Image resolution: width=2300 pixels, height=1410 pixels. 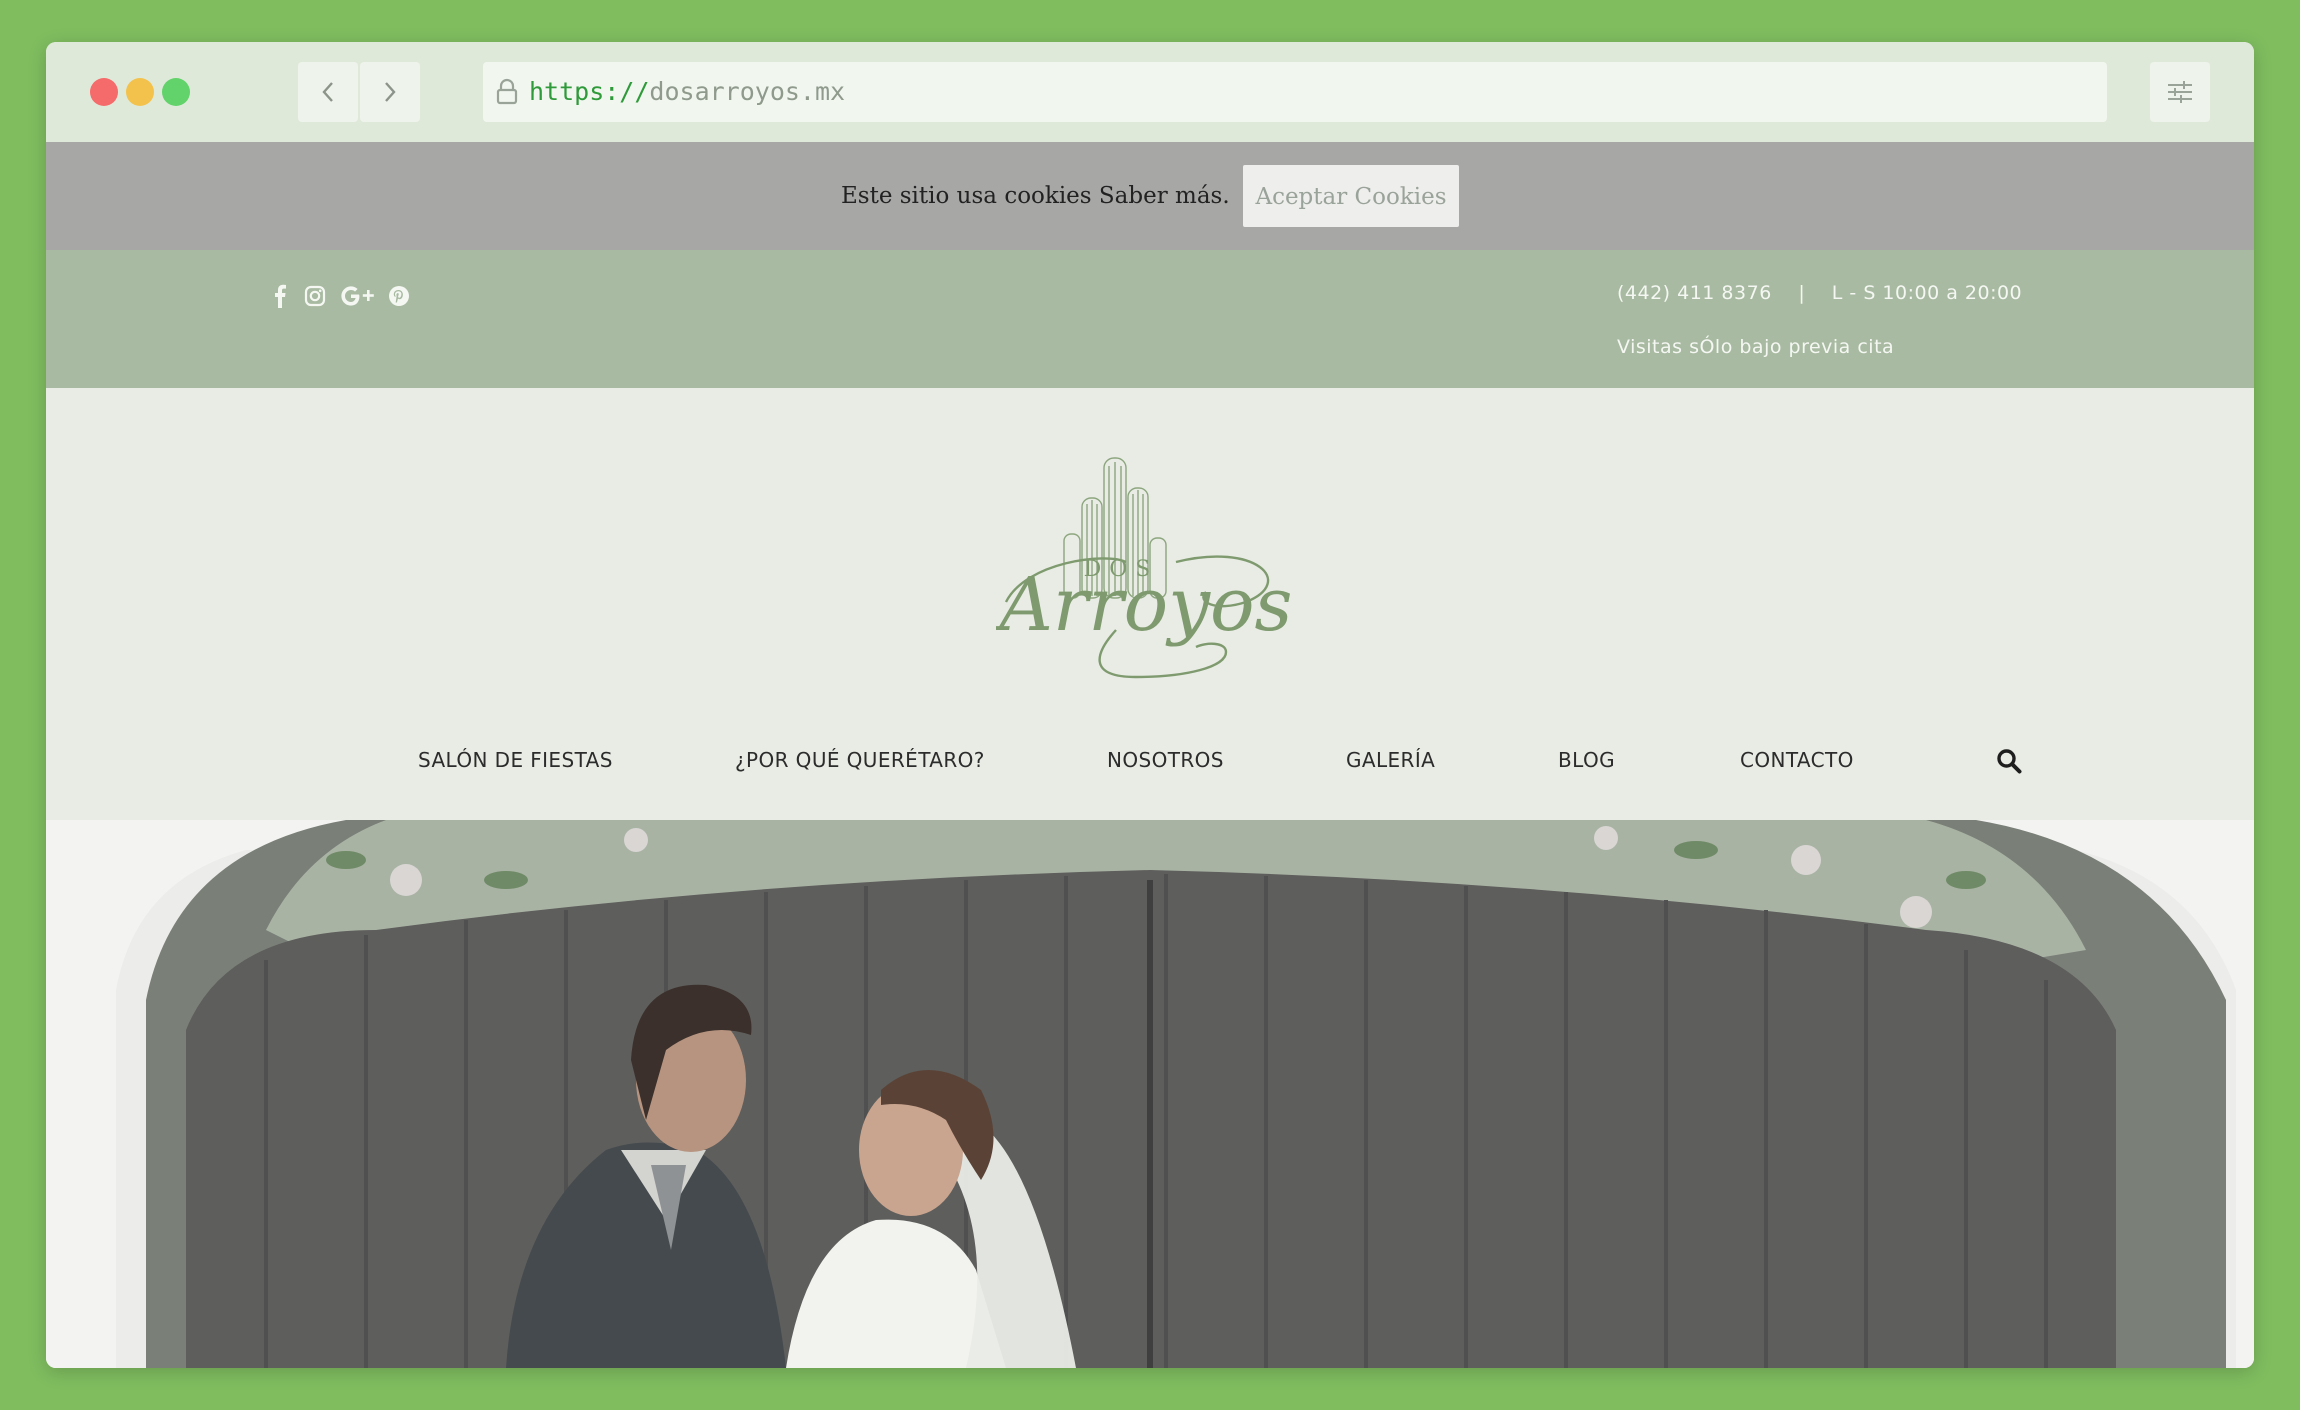 What do you see at coordinates (1351, 196) in the screenshot?
I see `accept-cookies-button: Aceptar Cookies` at bounding box center [1351, 196].